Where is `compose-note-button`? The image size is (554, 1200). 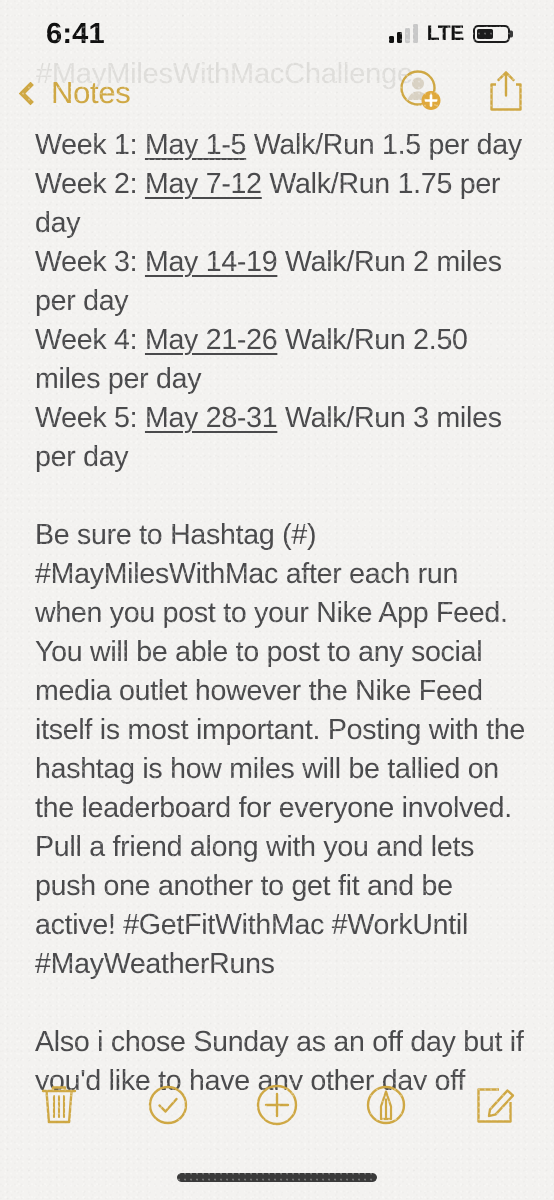
compose-note-button is located at coordinates (495, 1105).